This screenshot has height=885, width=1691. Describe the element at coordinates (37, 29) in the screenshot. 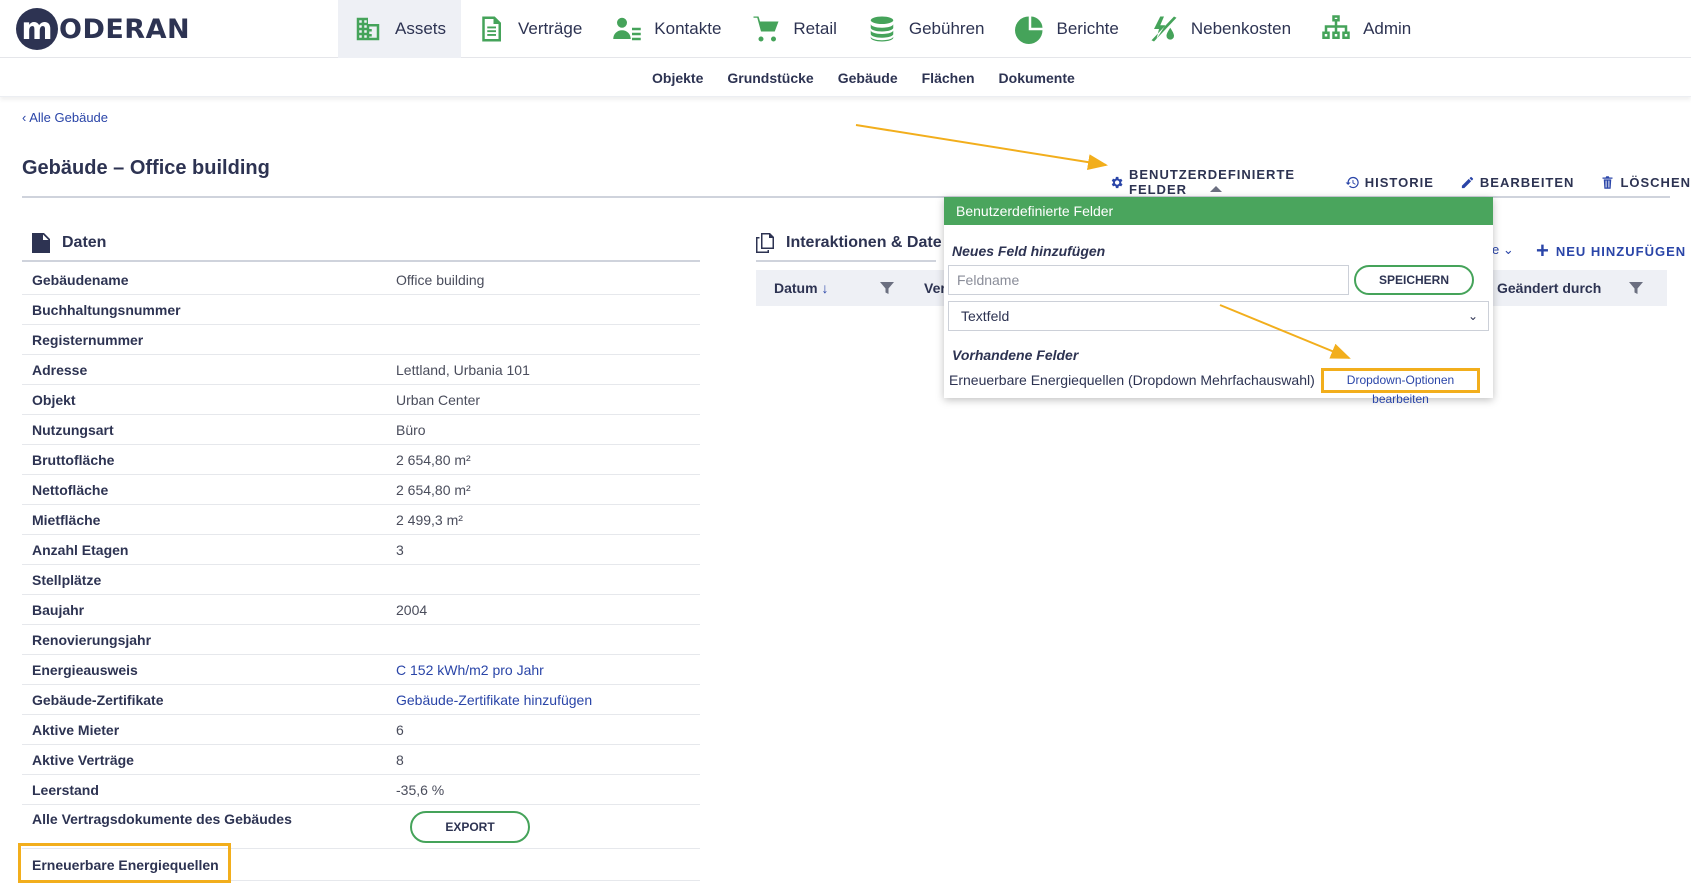

I see `logo-mark: m` at that location.